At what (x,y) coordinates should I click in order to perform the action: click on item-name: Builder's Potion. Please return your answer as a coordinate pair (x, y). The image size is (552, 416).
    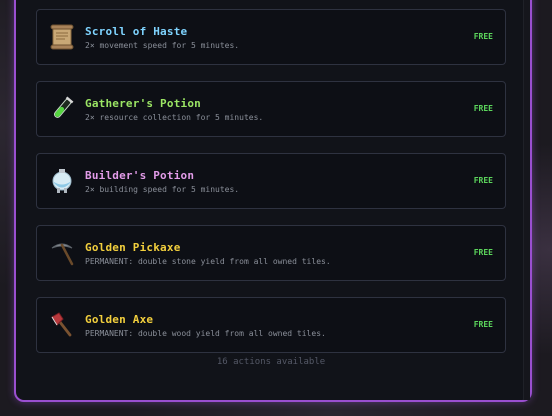
    Looking at the image, I should click on (140, 175).